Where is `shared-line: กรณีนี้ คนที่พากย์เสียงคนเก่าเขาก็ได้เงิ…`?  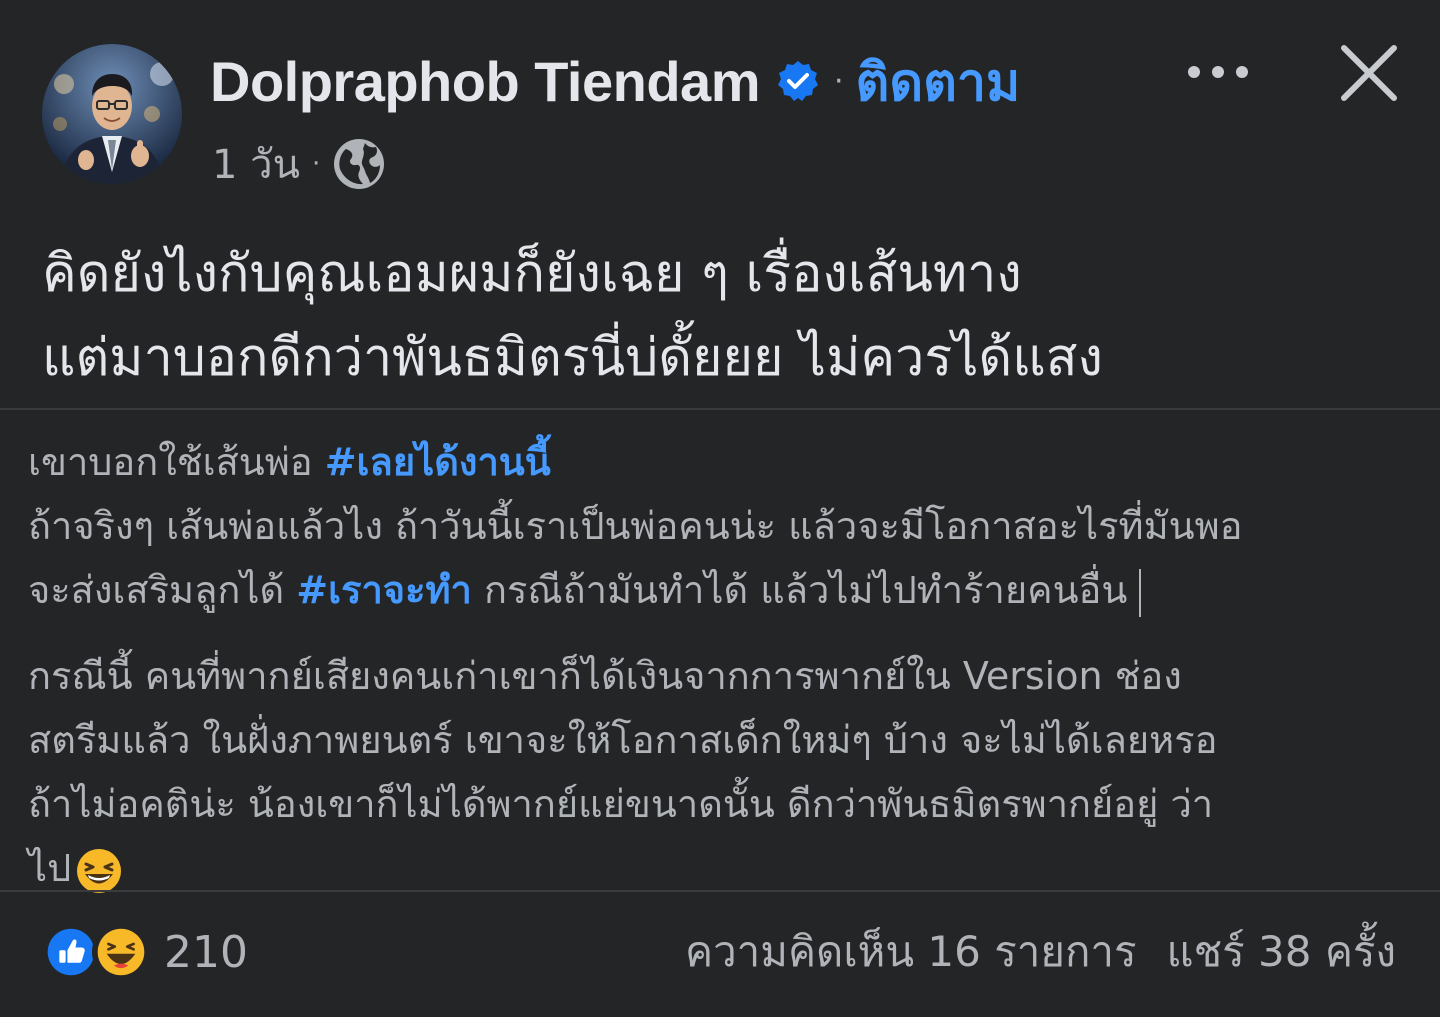 shared-line: กรณีนี้ คนที่พากย์เสียงคนเก่าเขาก็ได้เงิ… is located at coordinates (605, 676).